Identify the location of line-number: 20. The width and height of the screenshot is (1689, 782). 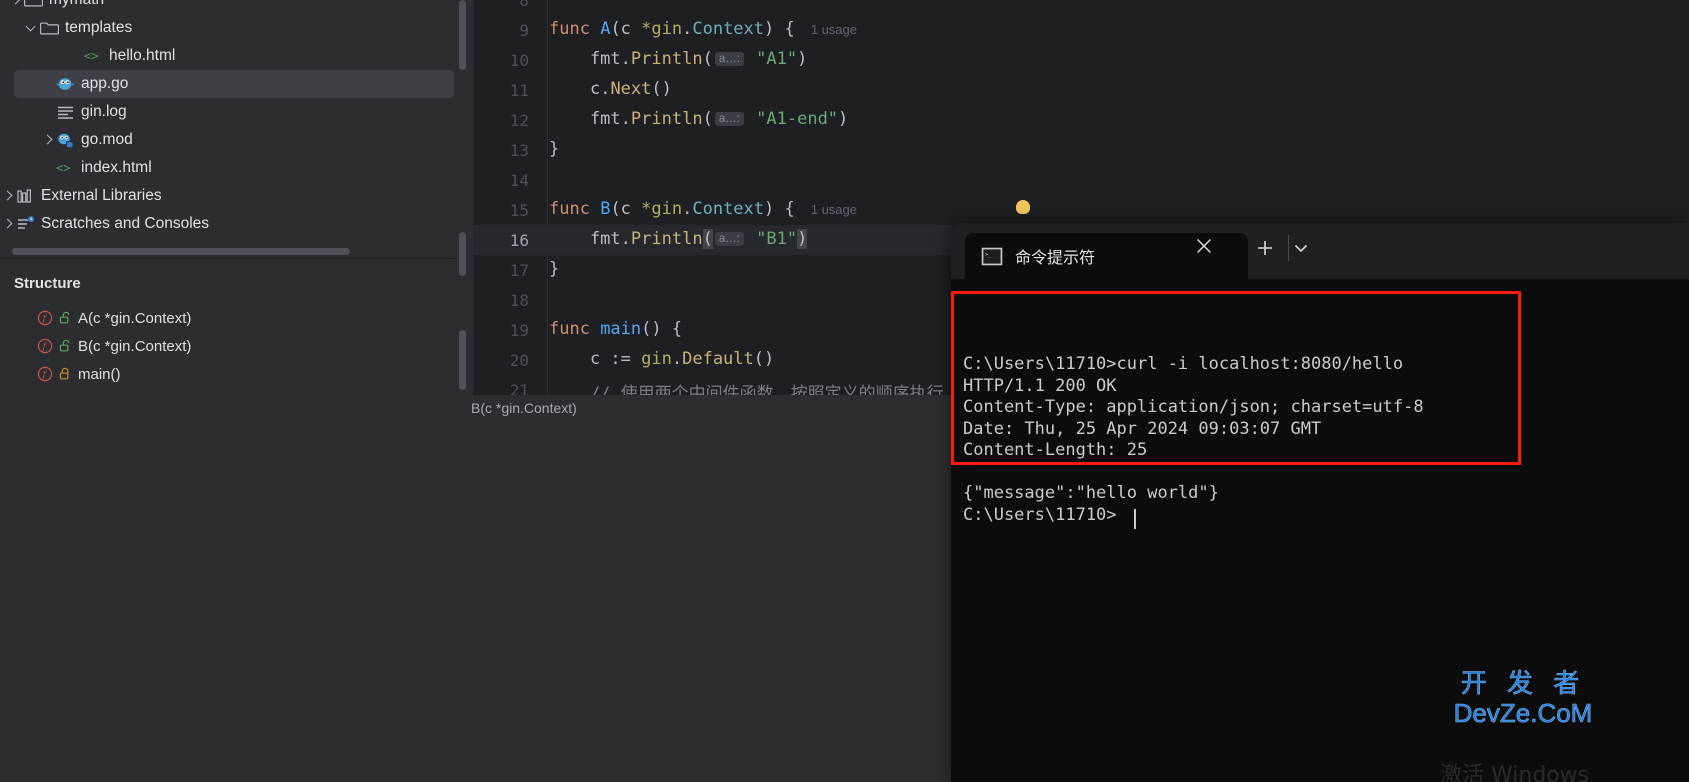
(519, 360).